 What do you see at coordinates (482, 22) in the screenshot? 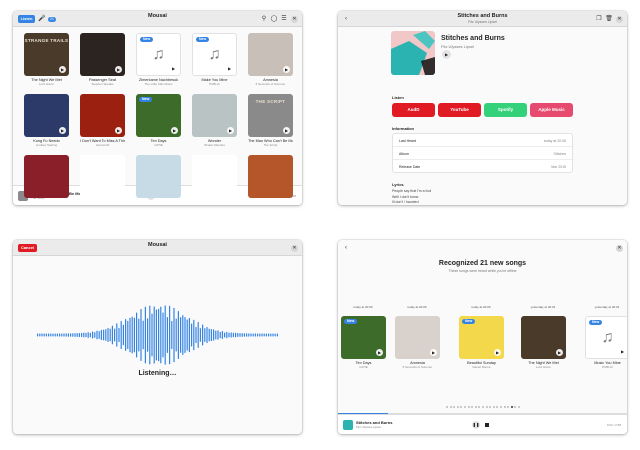
I see `detail-header-subtitle: Fitz Ulysses Lipsel` at bounding box center [482, 22].